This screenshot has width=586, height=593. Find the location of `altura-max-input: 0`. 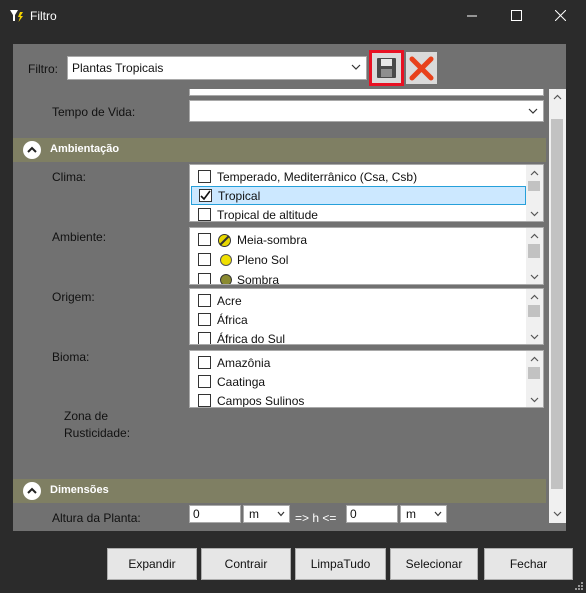

altura-max-input: 0 is located at coordinates (372, 514).